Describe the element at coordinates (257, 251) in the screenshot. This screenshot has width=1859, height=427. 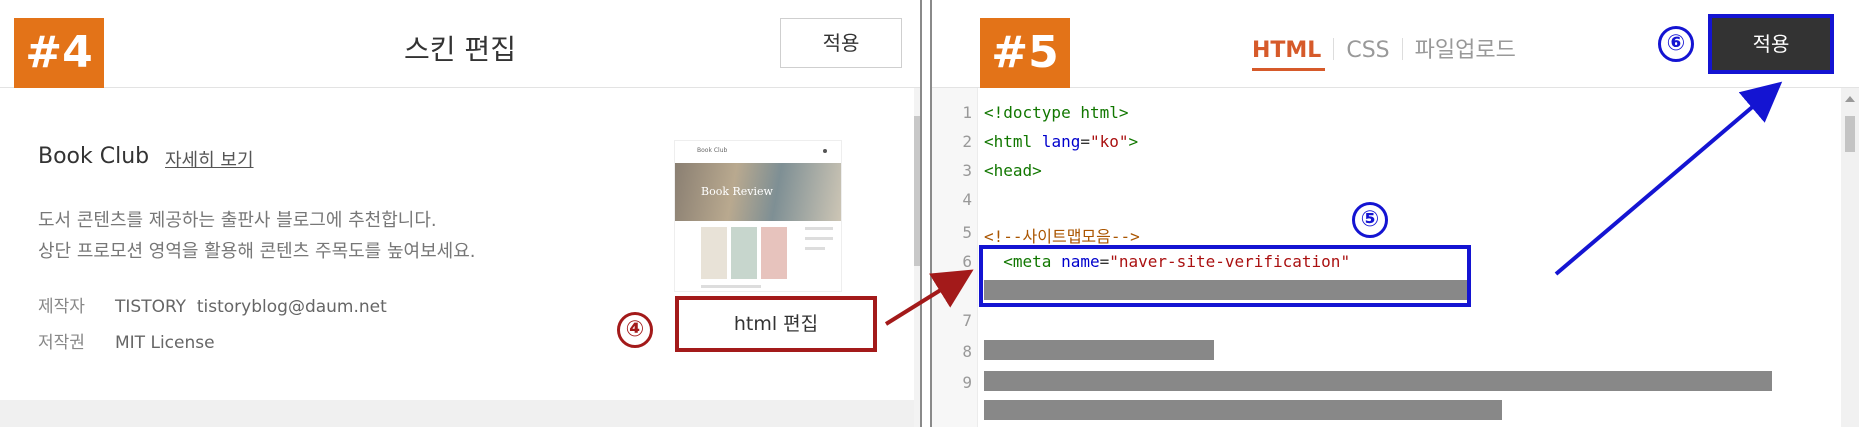
I see `description-line: 상단 프로모션 영역을 활용해 콘텐츠 주목도를 높여보세요.` at that location.